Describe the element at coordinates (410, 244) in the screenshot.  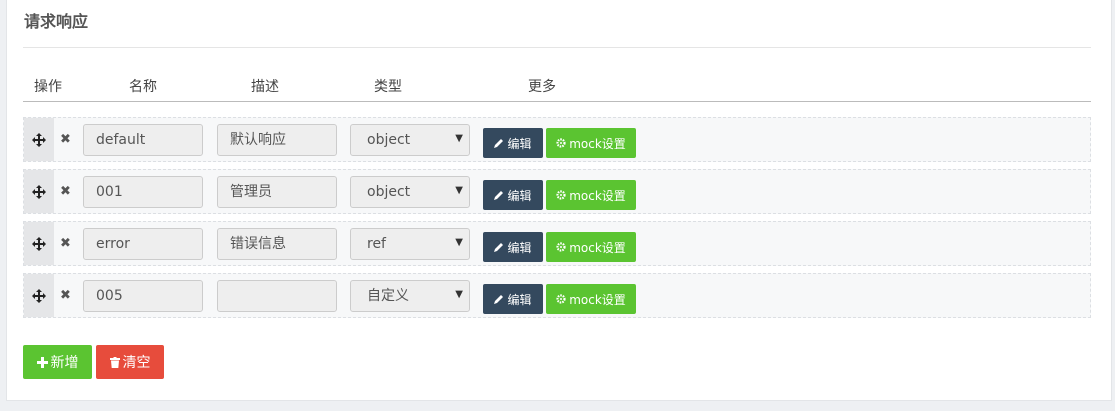
I see `type-select: ref ▼` at that location.